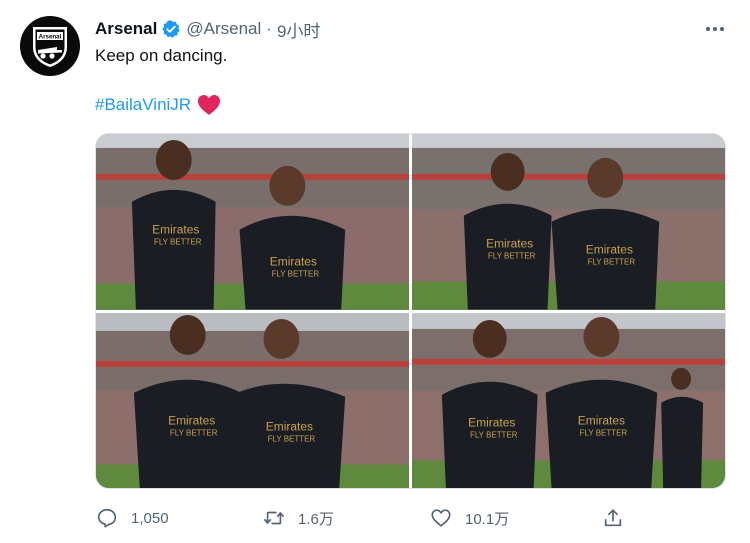  What do you see at coordinates (715, 29) in the screenshot?
I see `more-options-icon` at bounding box center [715, 29].